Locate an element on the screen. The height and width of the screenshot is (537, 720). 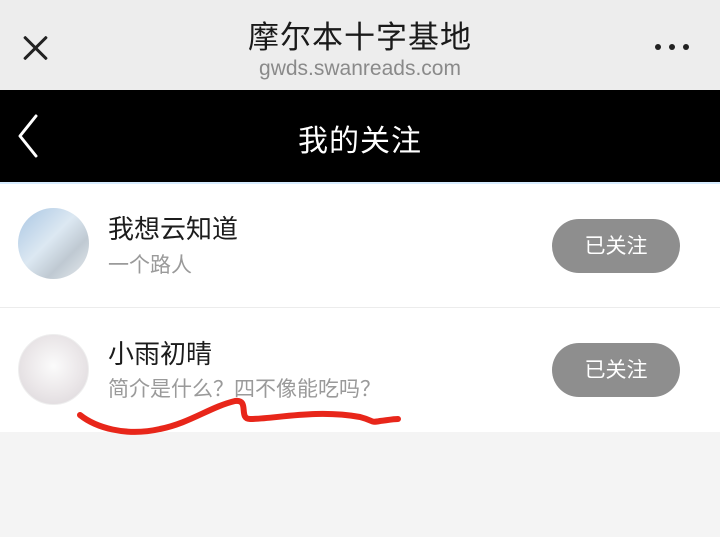
user-bio: 一个路人 is located at coordinates (150, 265).